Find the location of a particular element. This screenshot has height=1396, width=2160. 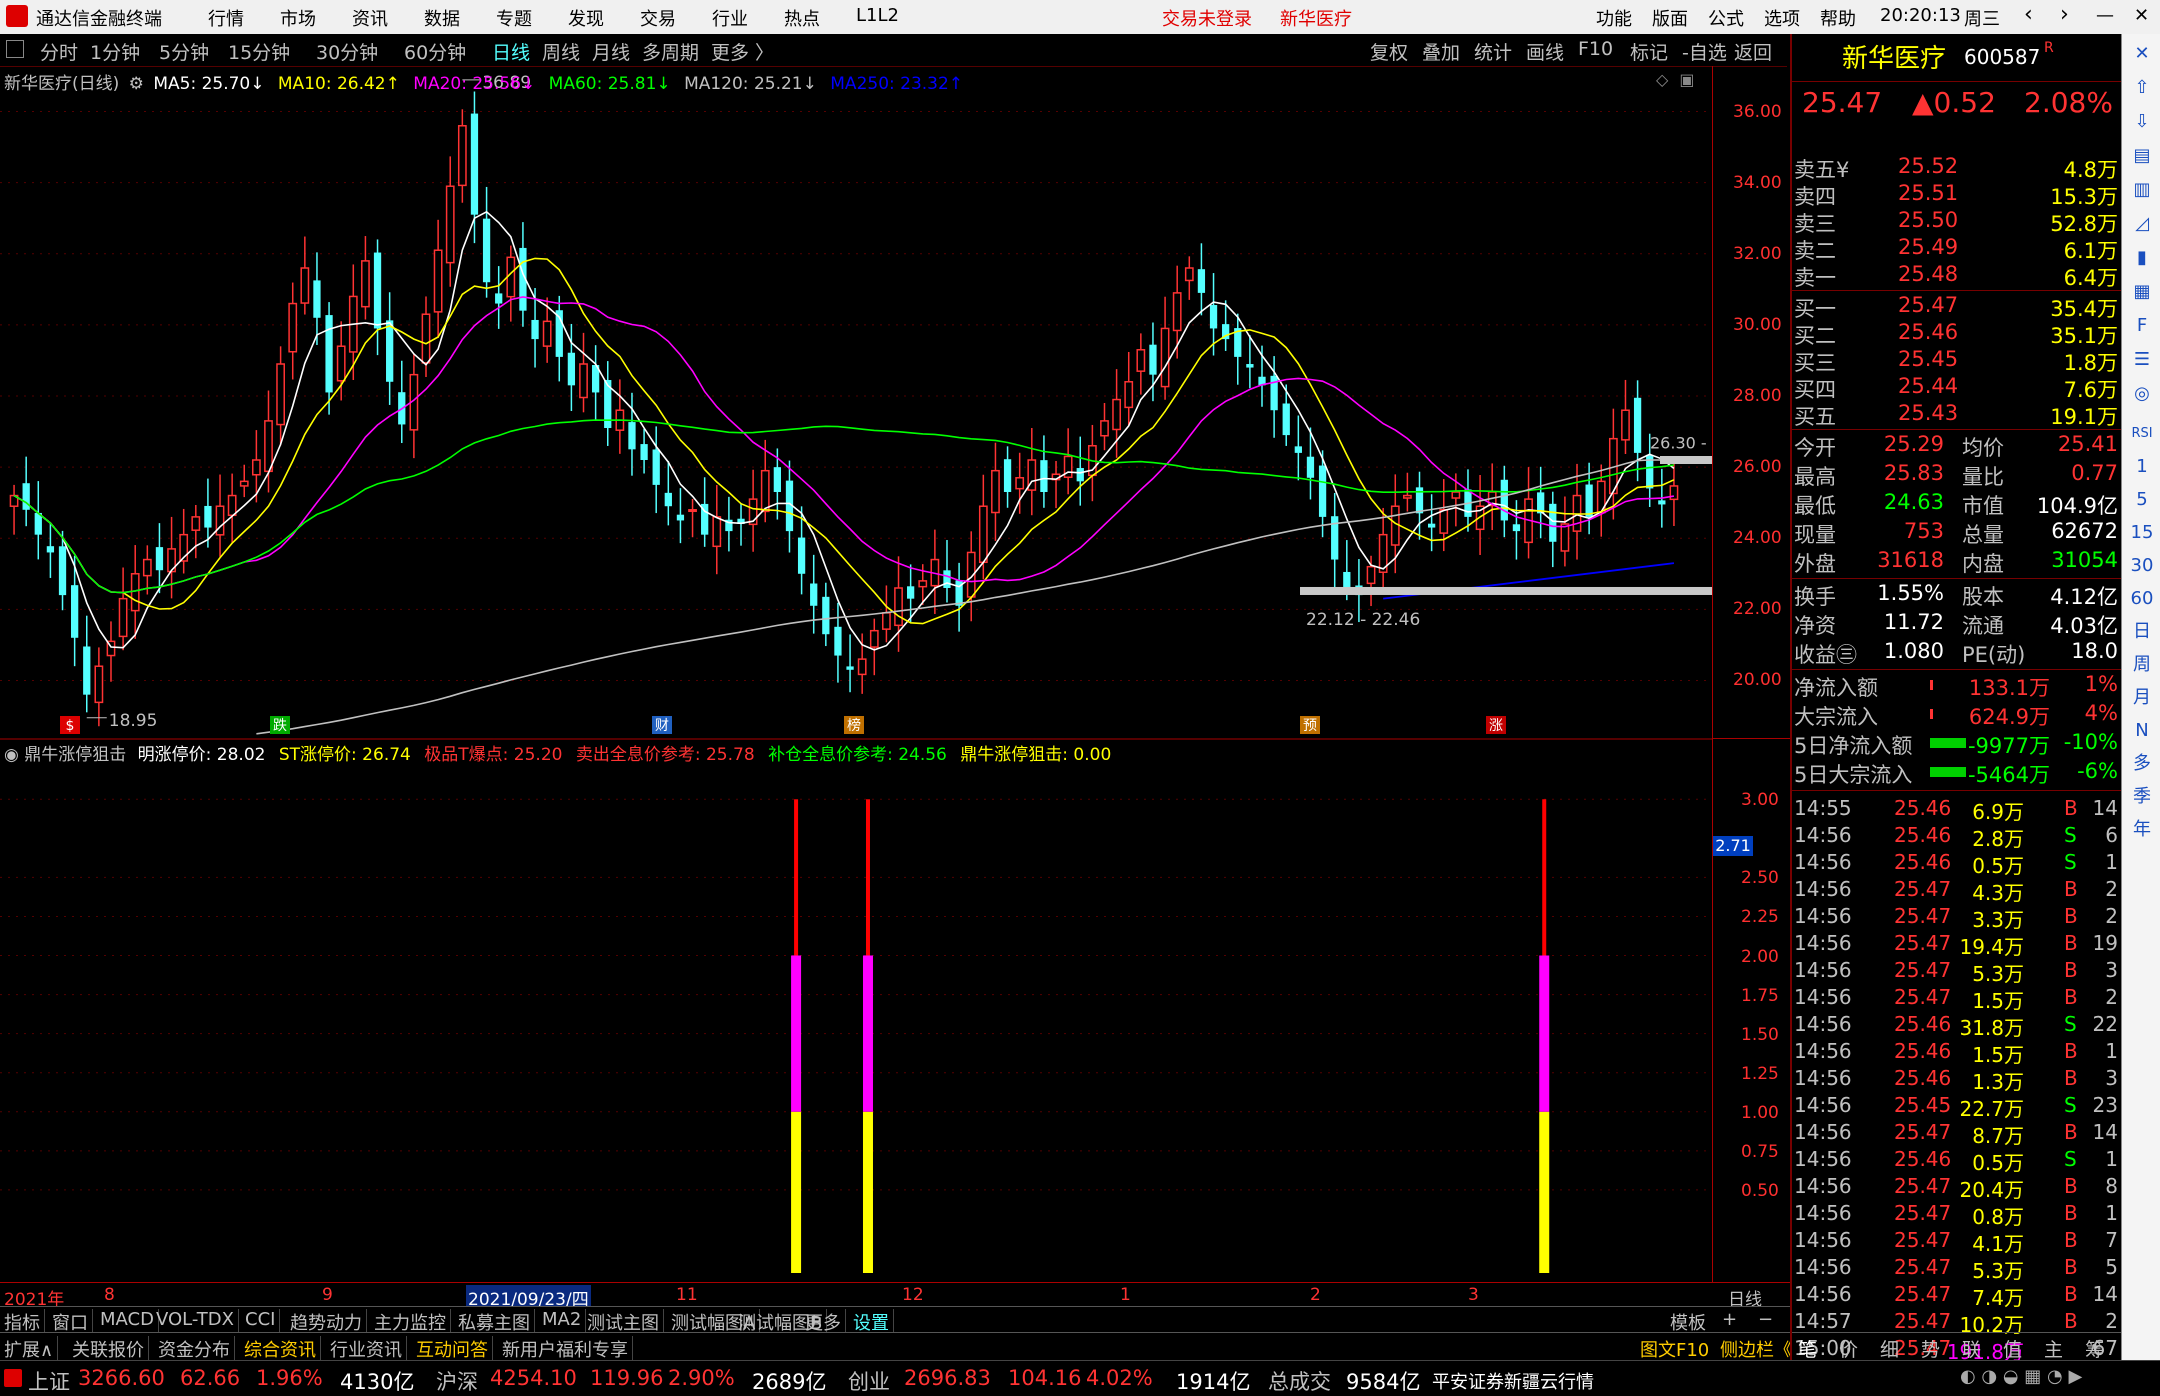

menu-hangye: 行业 is located at coordinates (730, 18).